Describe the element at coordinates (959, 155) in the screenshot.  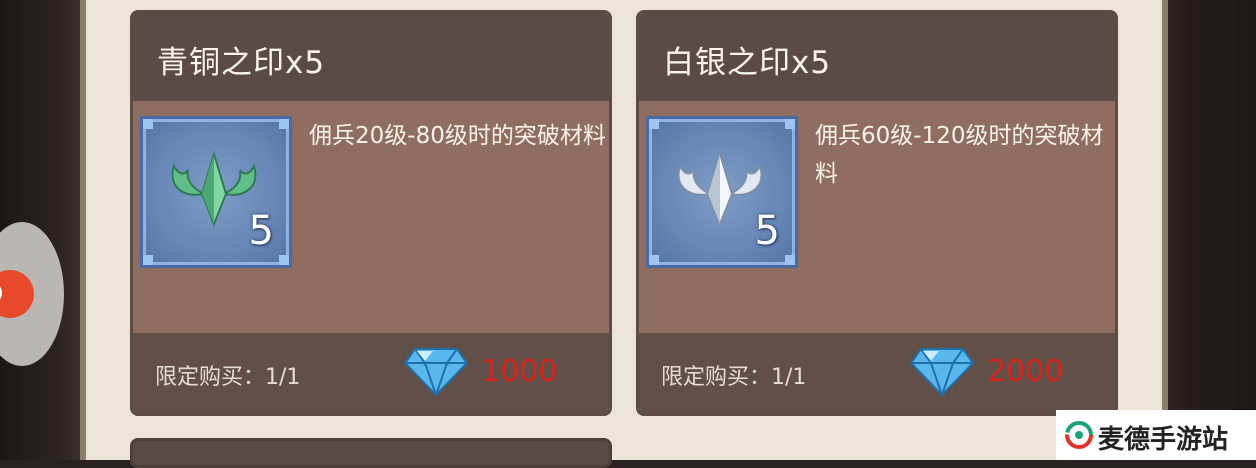
I see `item-description: 佣兵60级-120级时的突破材料` at that location.